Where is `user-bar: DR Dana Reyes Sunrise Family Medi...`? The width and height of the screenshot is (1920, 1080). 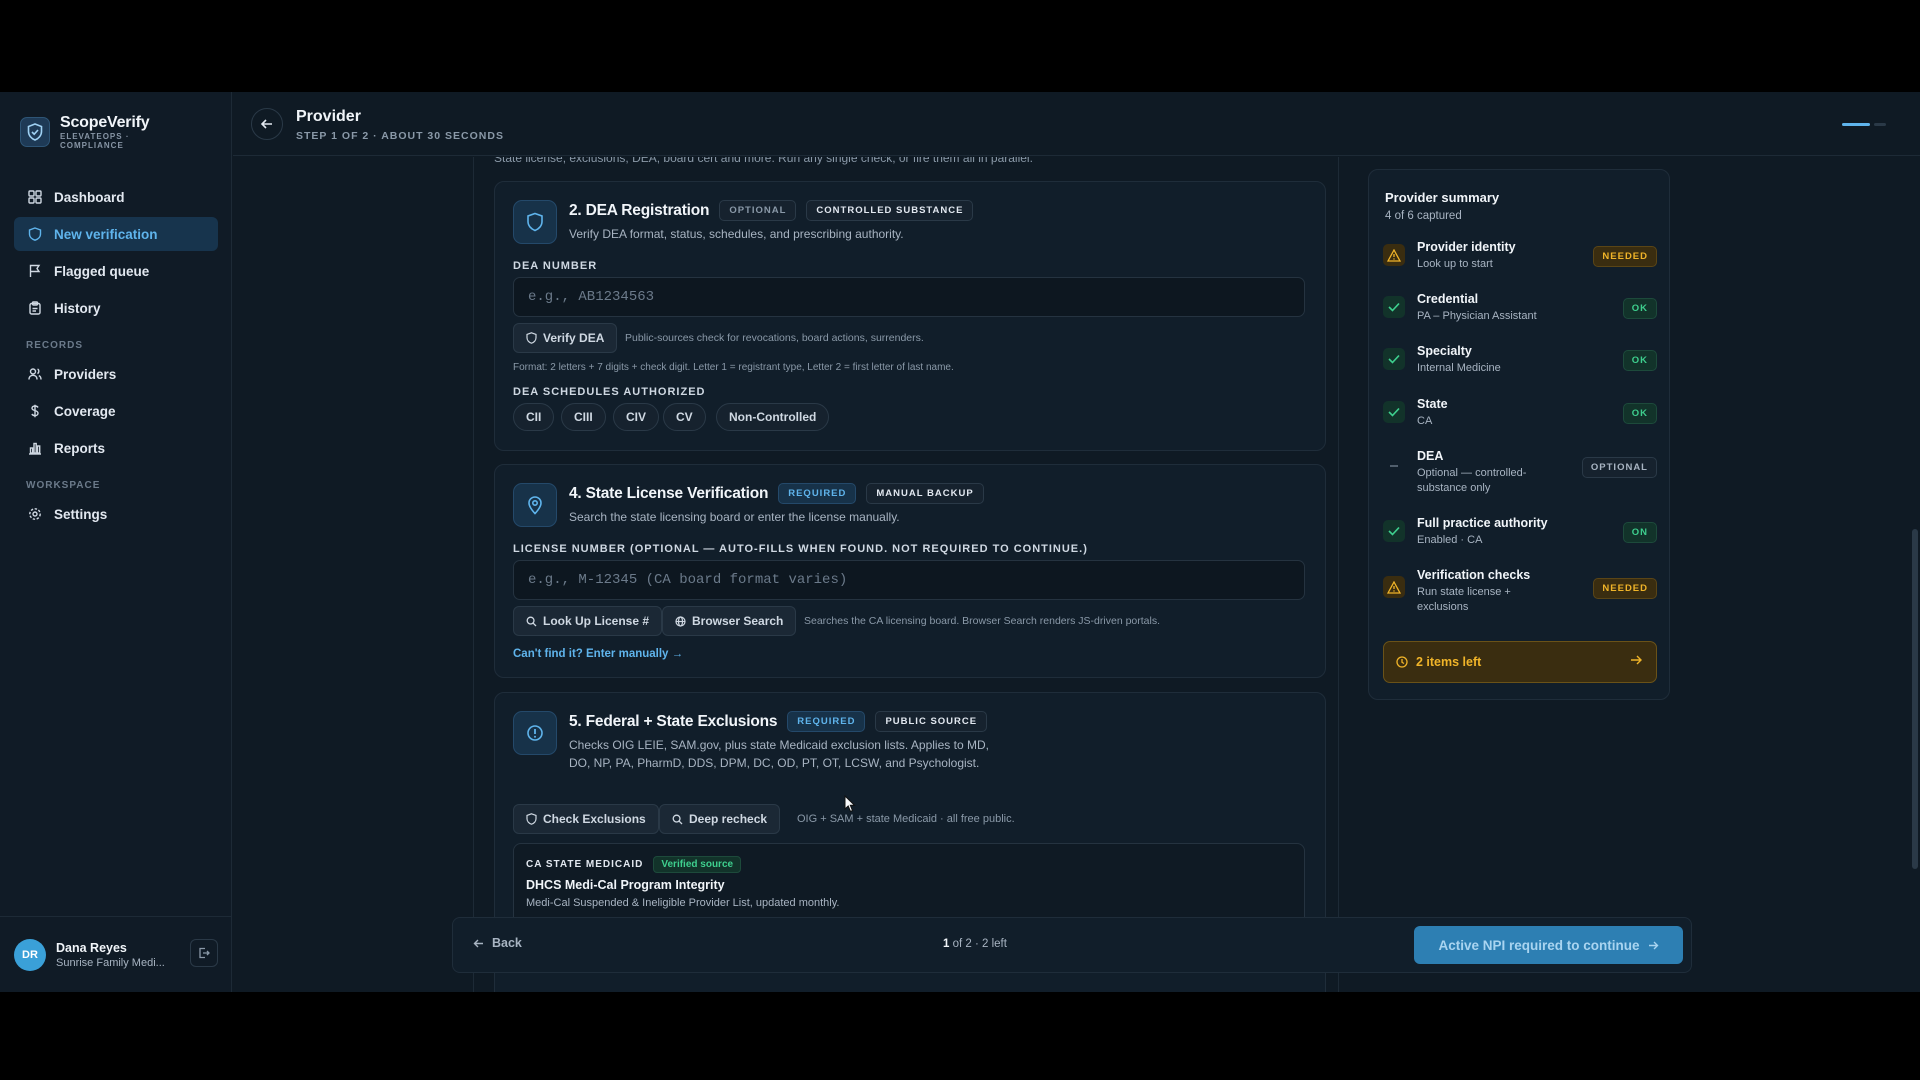 user-bar: DR Dana Reyes Sunrise Family Medi... is located at coordinates (116, 954).